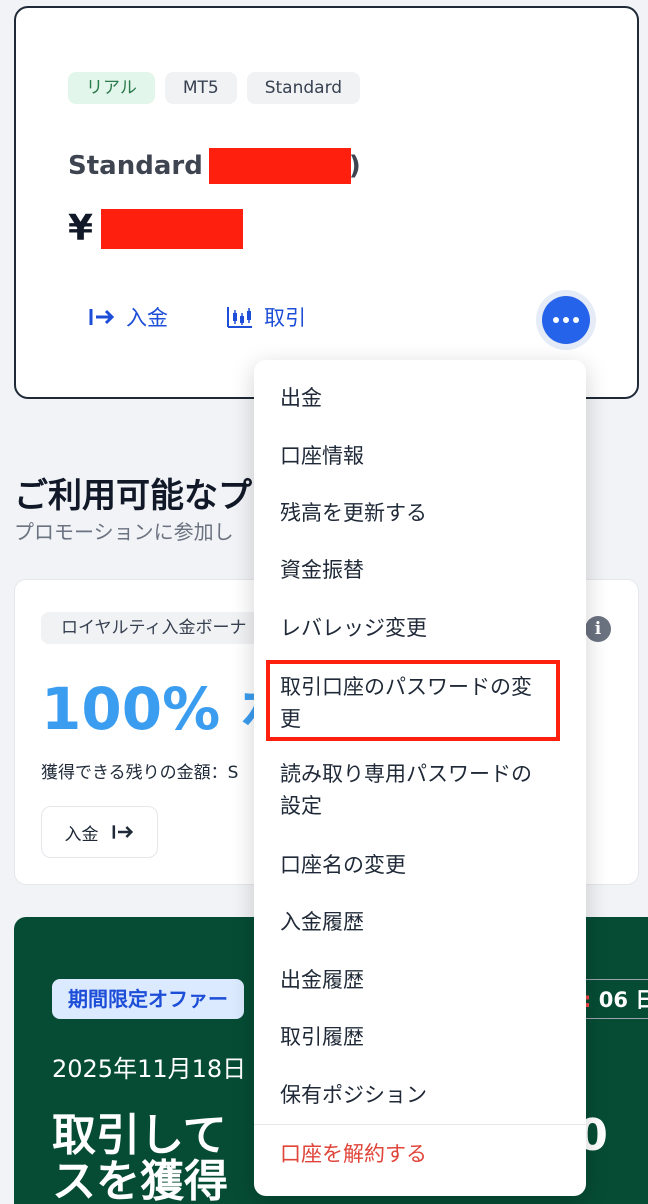 The height and width of the screenshot is (1204, 648). I want to click on menu-item-change-trading-password-line2: 更, so click(290, 719).